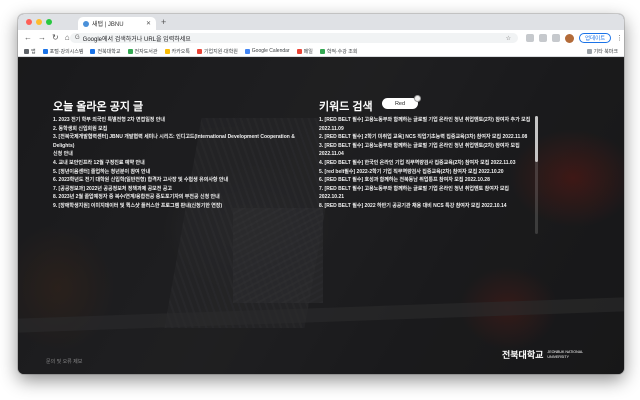  I want to click on other-bookmarks: 기타 북마크, so click(602, 51).